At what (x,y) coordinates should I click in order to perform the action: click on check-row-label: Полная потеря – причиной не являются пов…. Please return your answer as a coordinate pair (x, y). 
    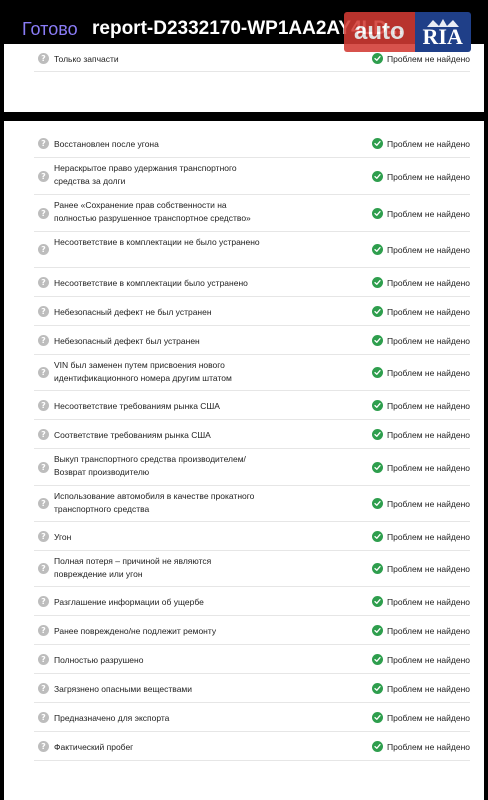
    Looking at the image, I should click on (133, 567).